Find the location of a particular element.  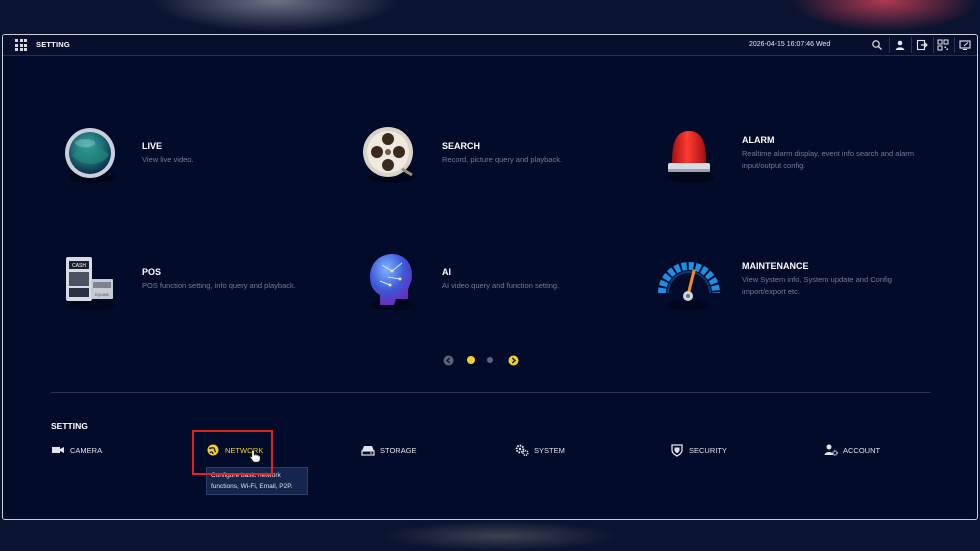

setting-item-storage: STORAGE is located at coordinates (389, 450).